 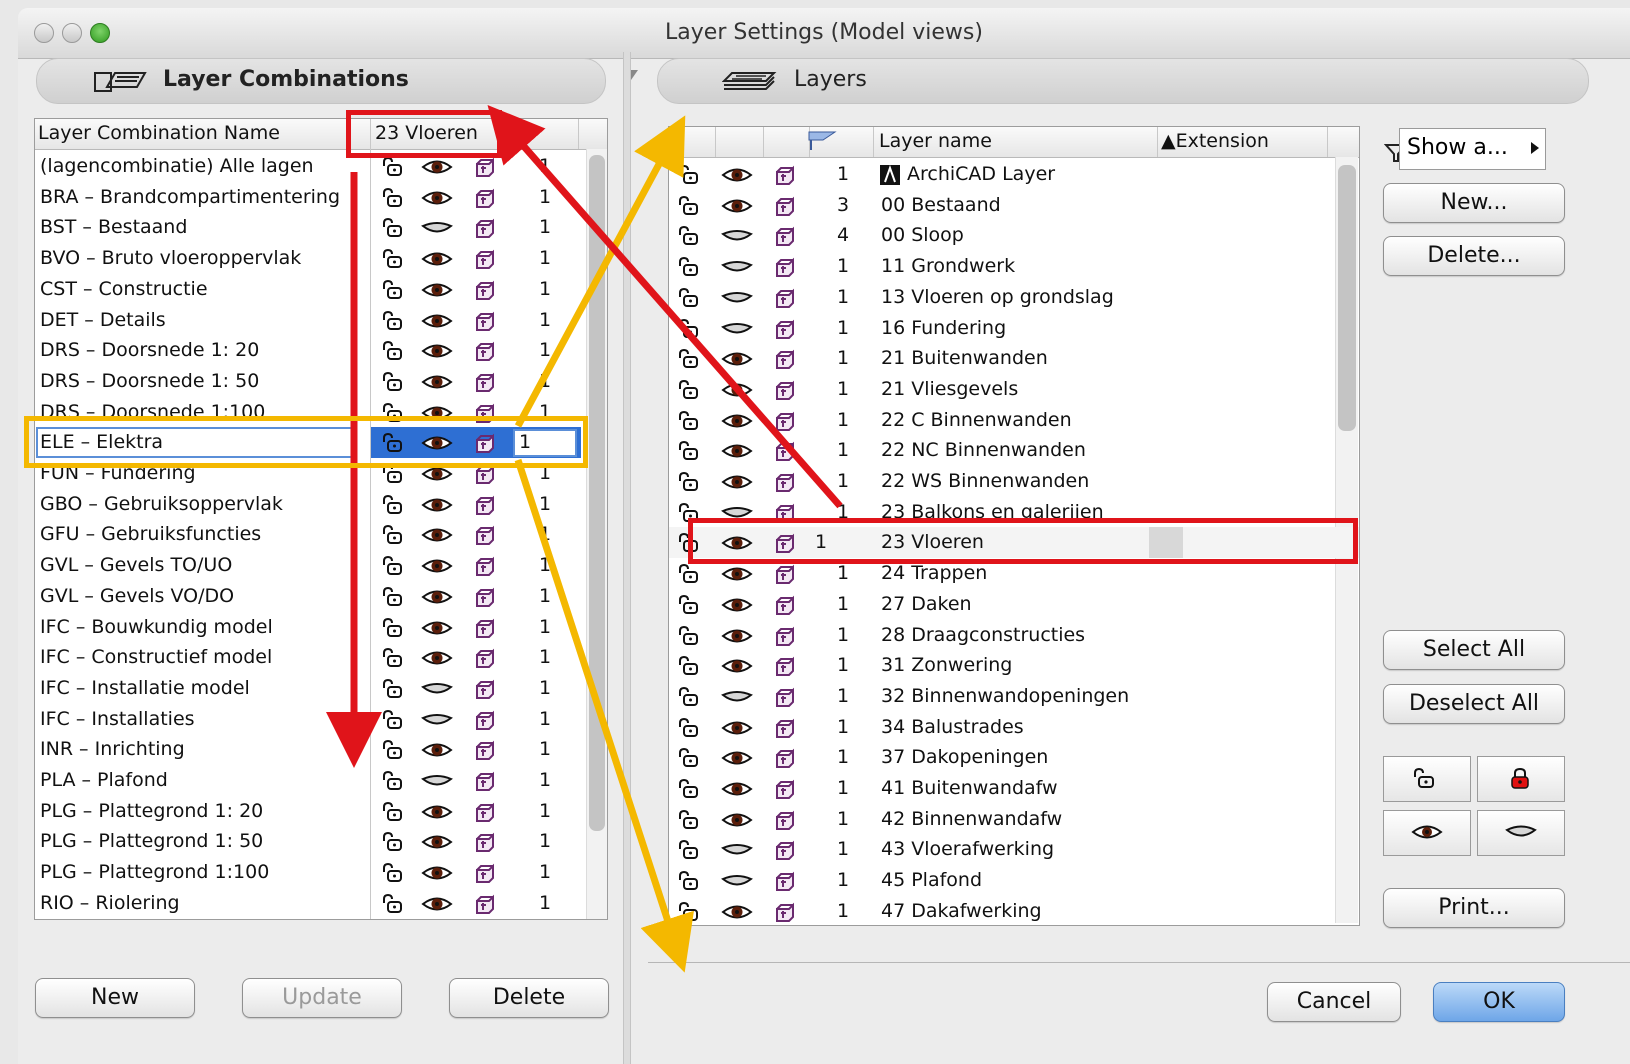 I want to click on yellow-highlight-selected-combination, so click(x=306, y=442).